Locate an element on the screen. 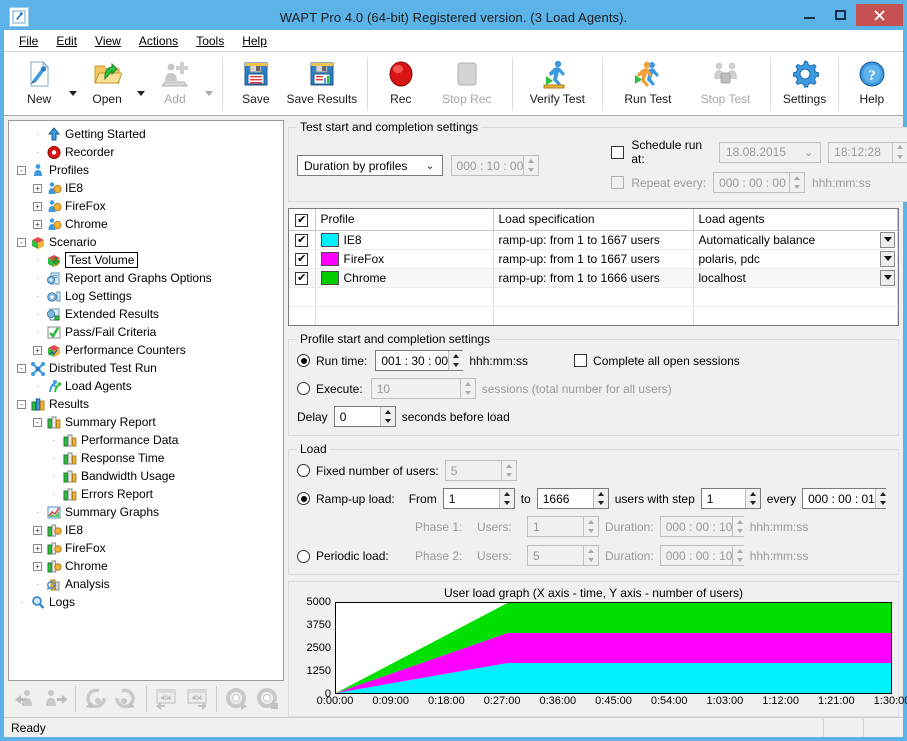  complete-sessions-checkbox is located at coordinates (581, 360).